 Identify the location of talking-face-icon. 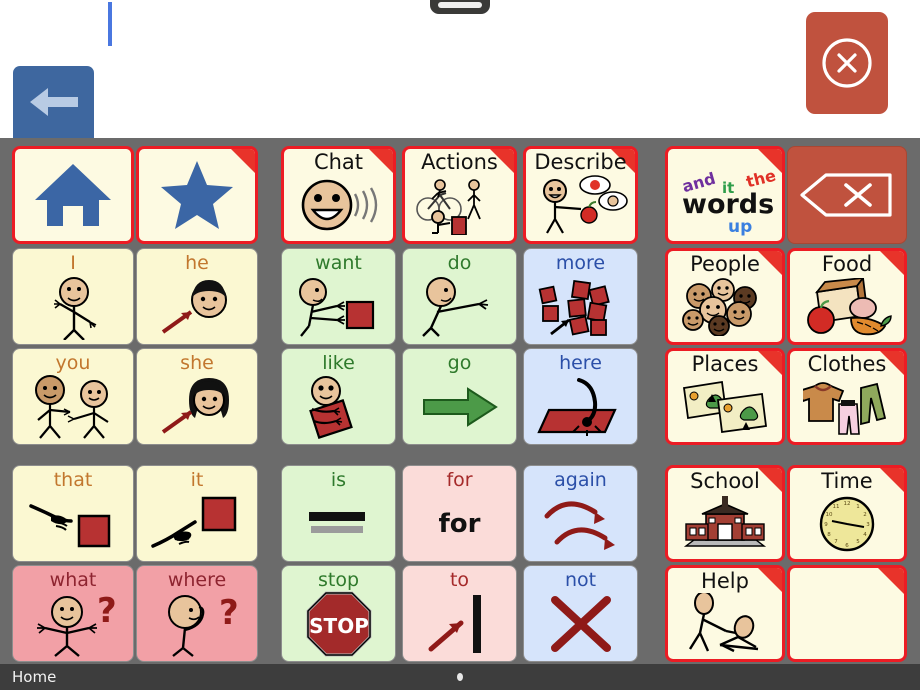
(338, 205).